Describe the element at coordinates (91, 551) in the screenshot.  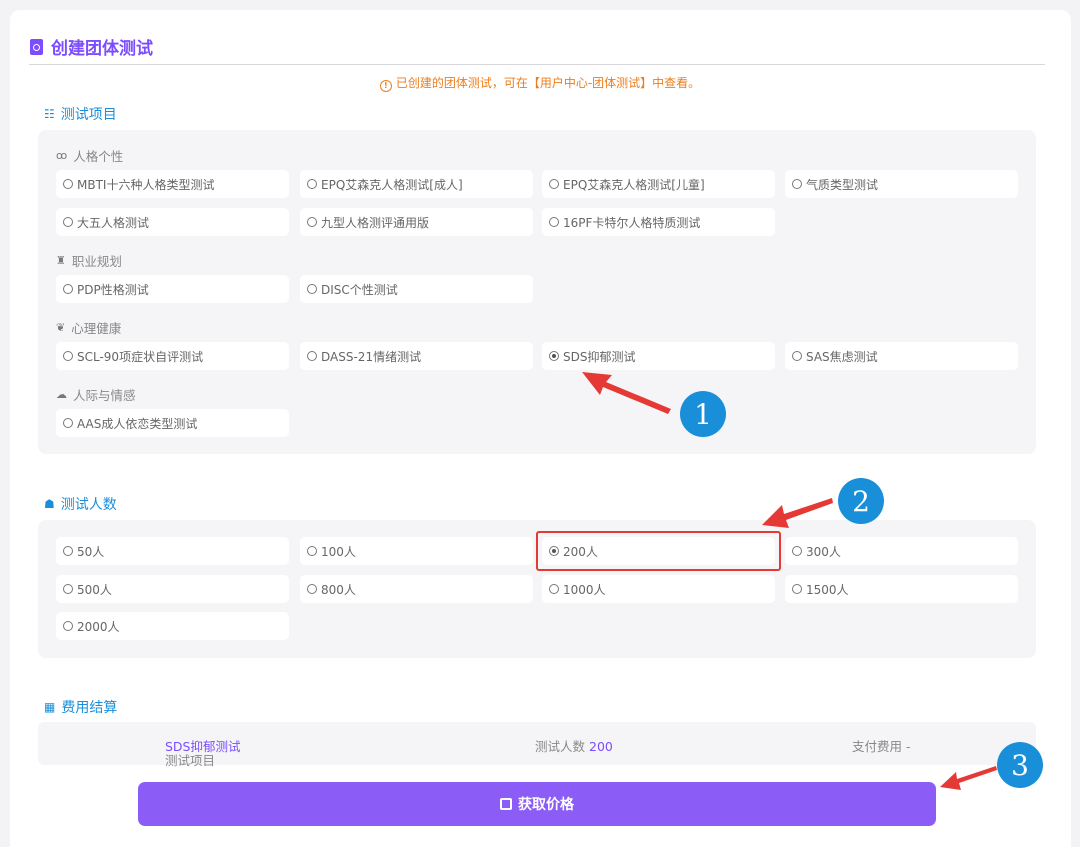
I see `count-label: 50人` at that location.